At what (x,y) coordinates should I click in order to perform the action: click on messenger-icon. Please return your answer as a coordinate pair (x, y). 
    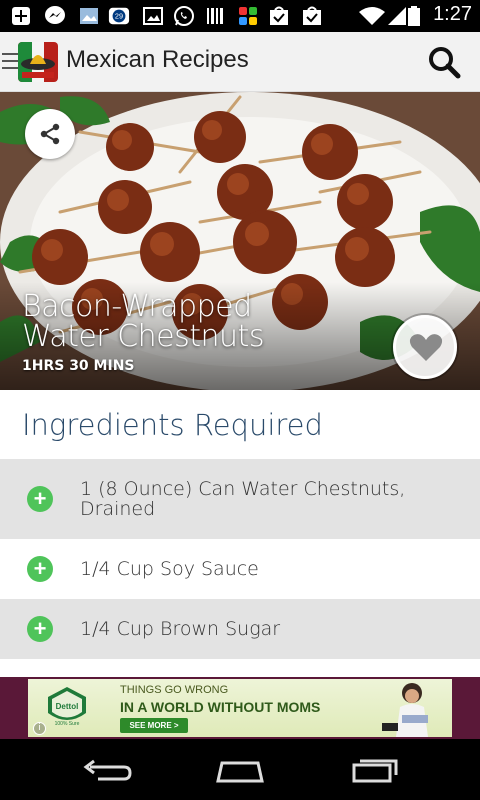
    Looking at the image, I should click on (55, 15).